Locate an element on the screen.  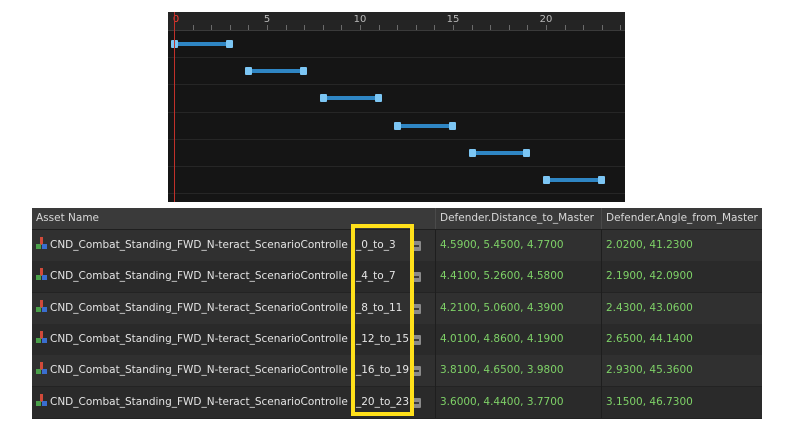
angle-value: 2.4300, 43.0600 is located at coordinates (682, 308).